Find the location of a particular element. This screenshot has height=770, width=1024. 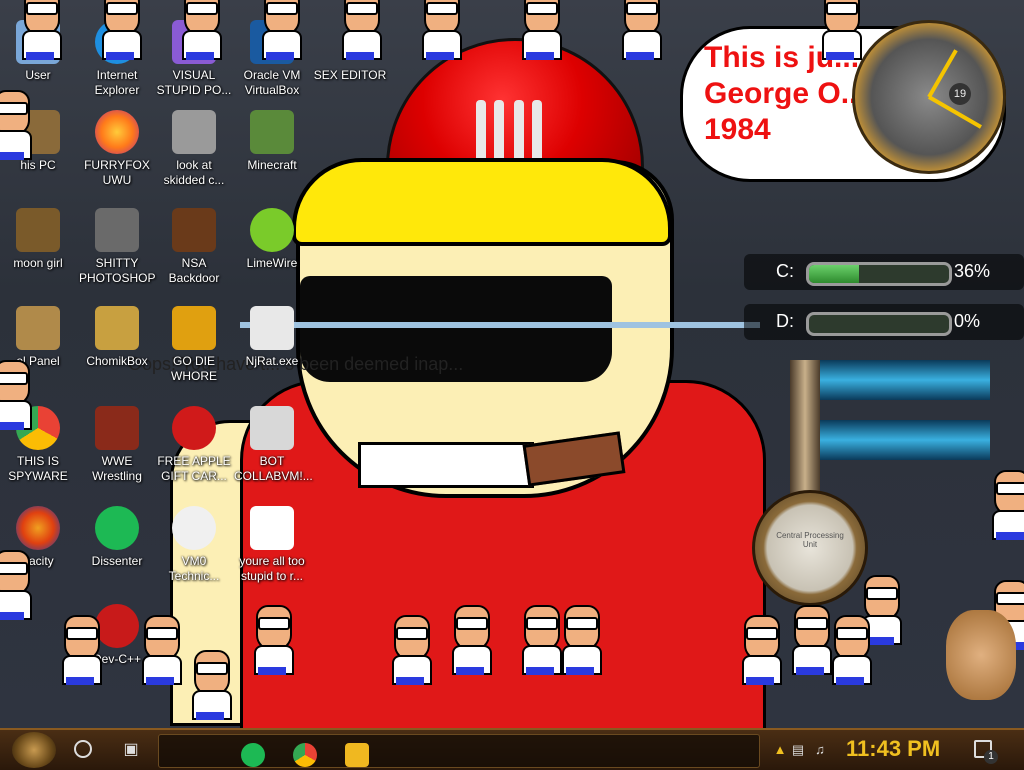

cpu-gauge-label: Central Processing Unit is located at coordinates (810, 540).